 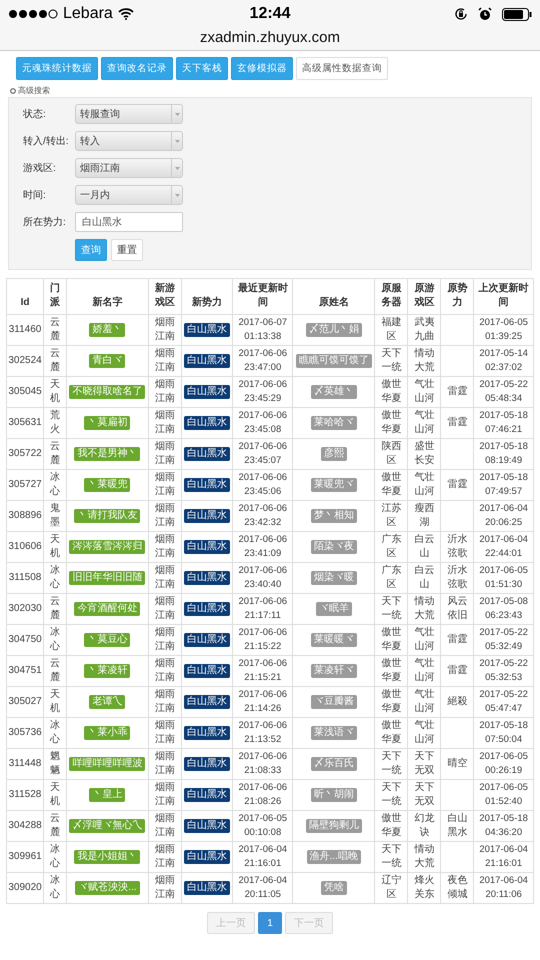 I want to click on tab: 天下客栈, so click(x=202, y=68).